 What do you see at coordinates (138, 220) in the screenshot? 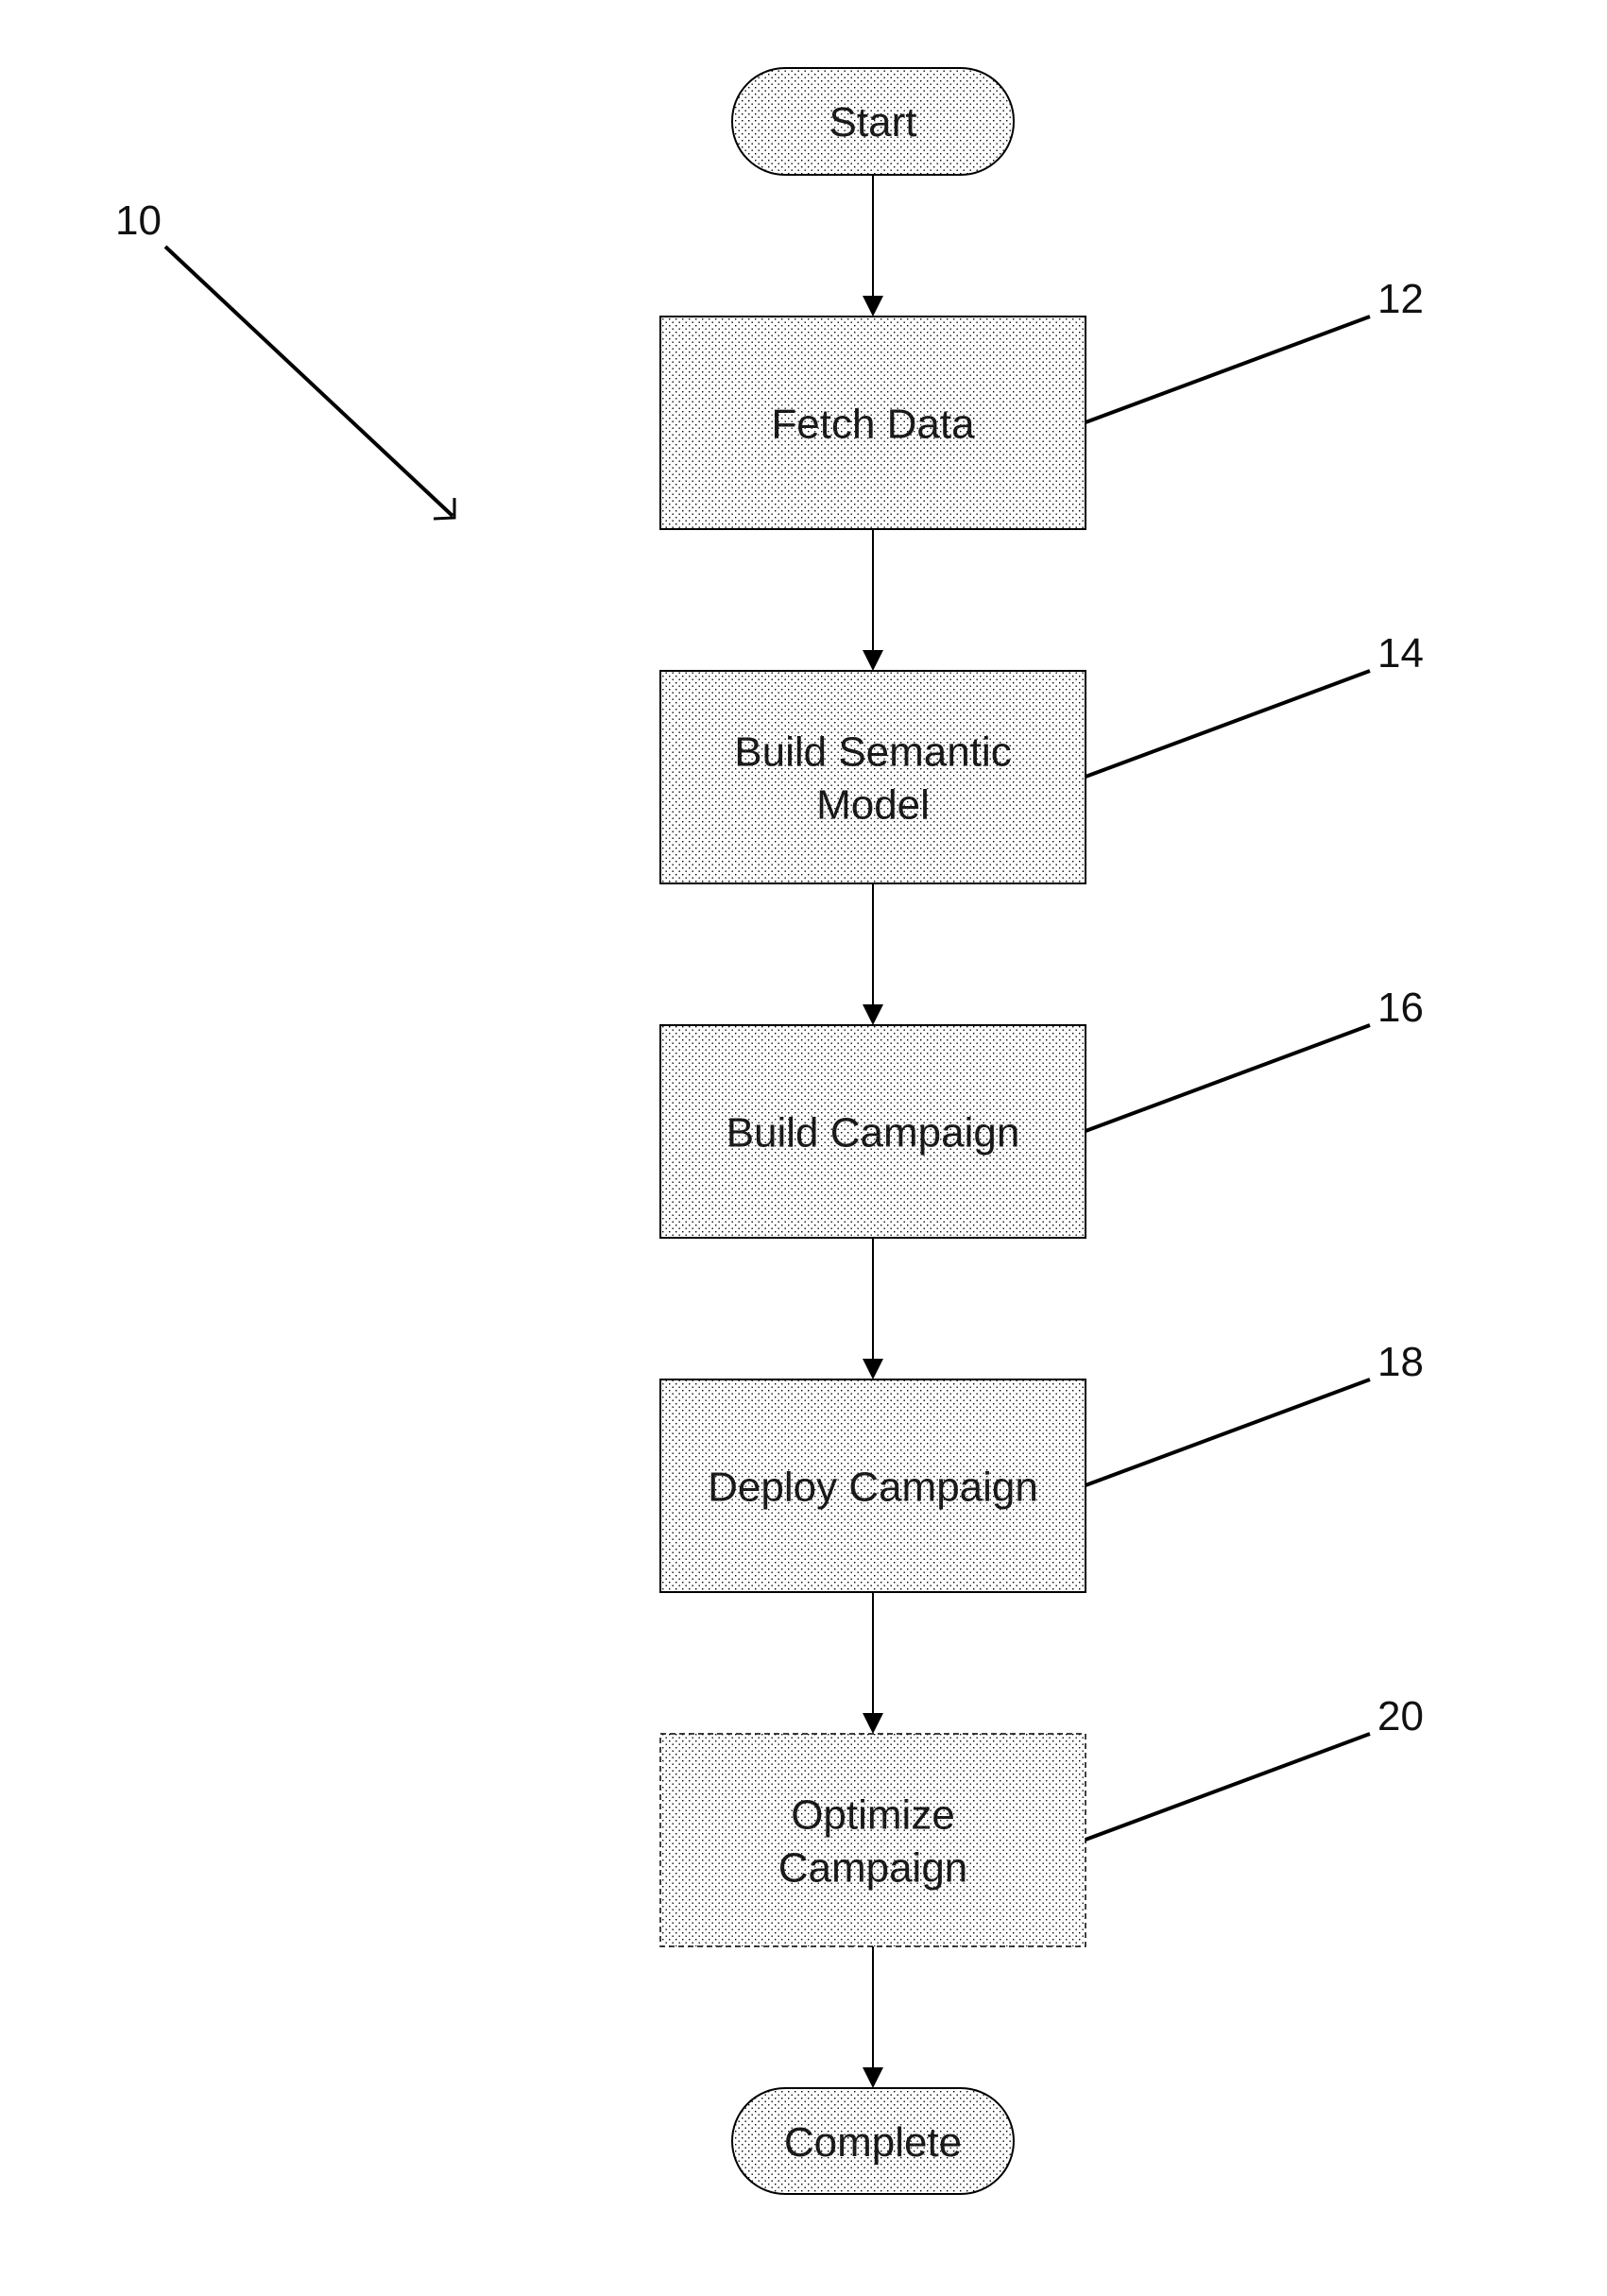
I see `figure-ref-label: 10` at bounding box center [138, 220].